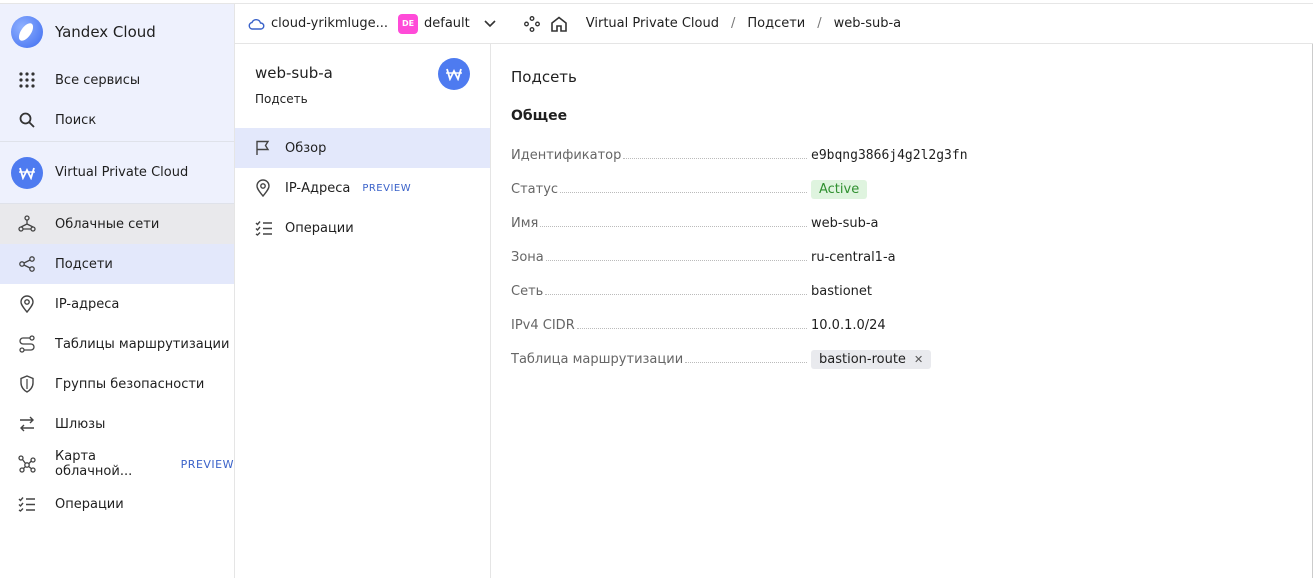 The width and height of the screenshot is (1313, 578). I want to click on property-row-network: Сеть bastionet, so click(911, 291).